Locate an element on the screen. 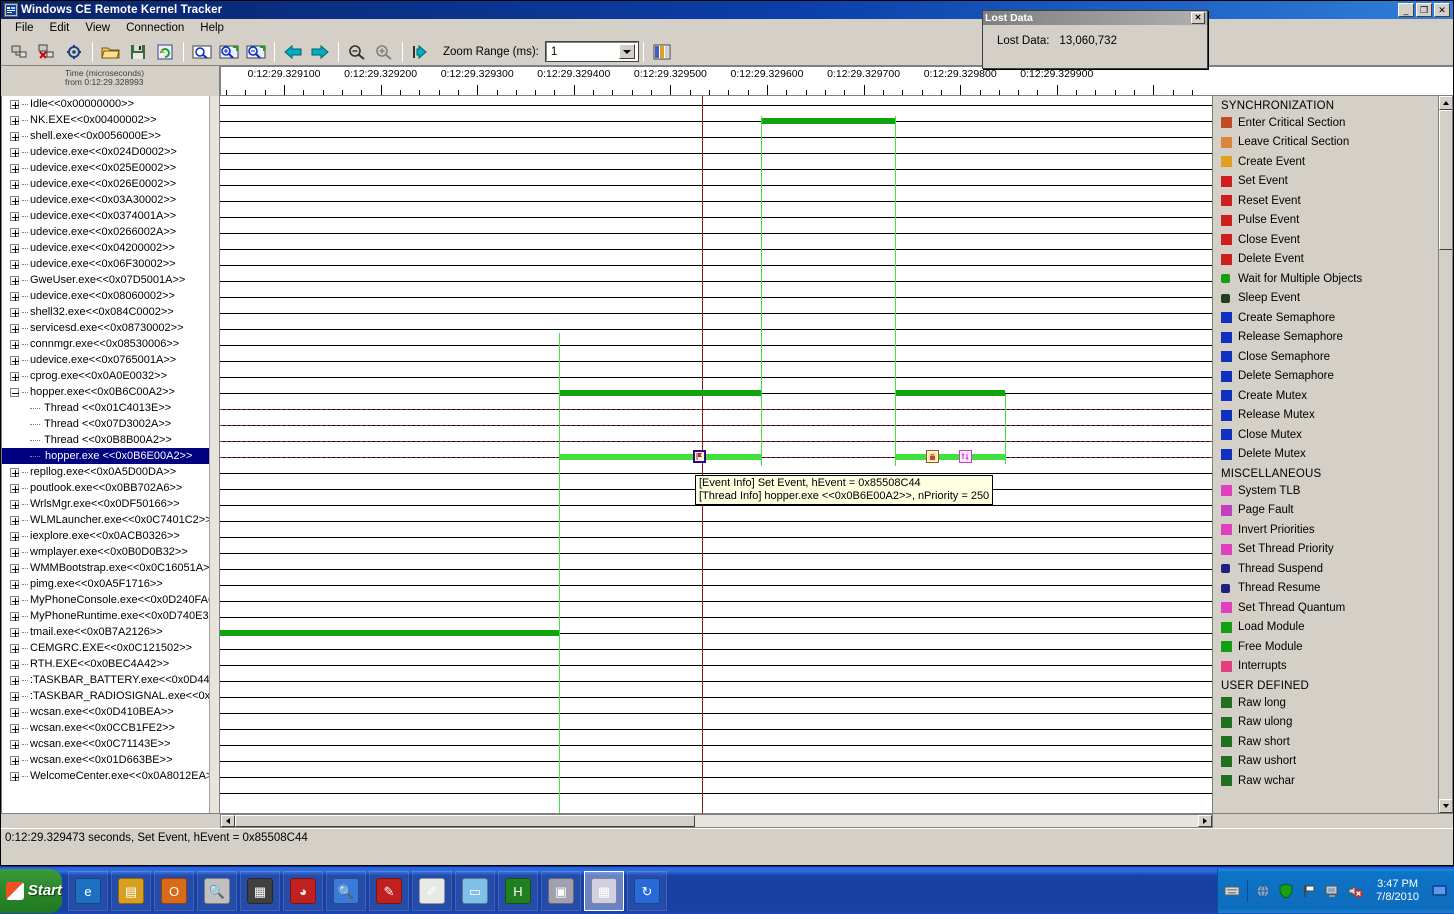 This screenshot has height=914, width=1454. legend-item: Leave Critical Section is located at coordinates (1325, 143).